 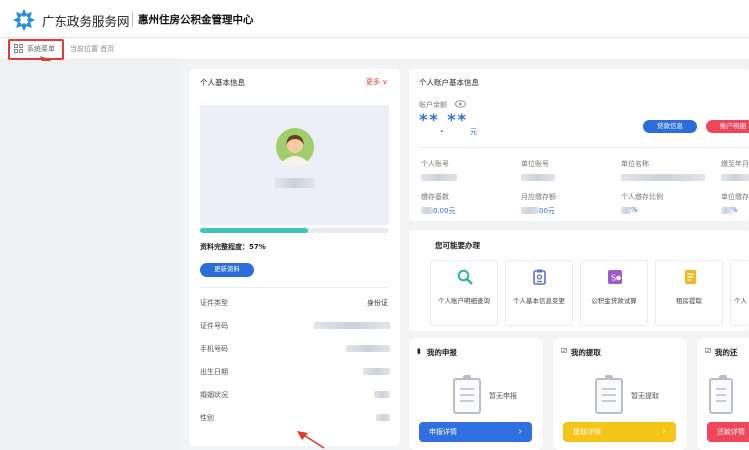 I want to click on empty-declaration-text: 暂无申报, so click(x=503, y=396).